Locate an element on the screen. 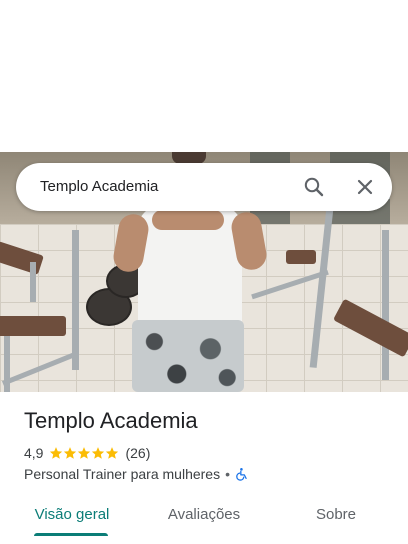 This screenshot has height=544, width=408. rating-value: 4,9 is located at coordinates (34, 453).